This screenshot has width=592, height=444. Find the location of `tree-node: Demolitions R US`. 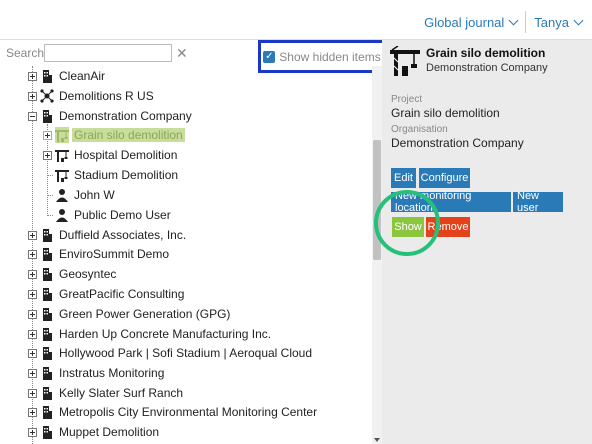

tree-node: Demolitions R US is located at coordinates (92, 96).